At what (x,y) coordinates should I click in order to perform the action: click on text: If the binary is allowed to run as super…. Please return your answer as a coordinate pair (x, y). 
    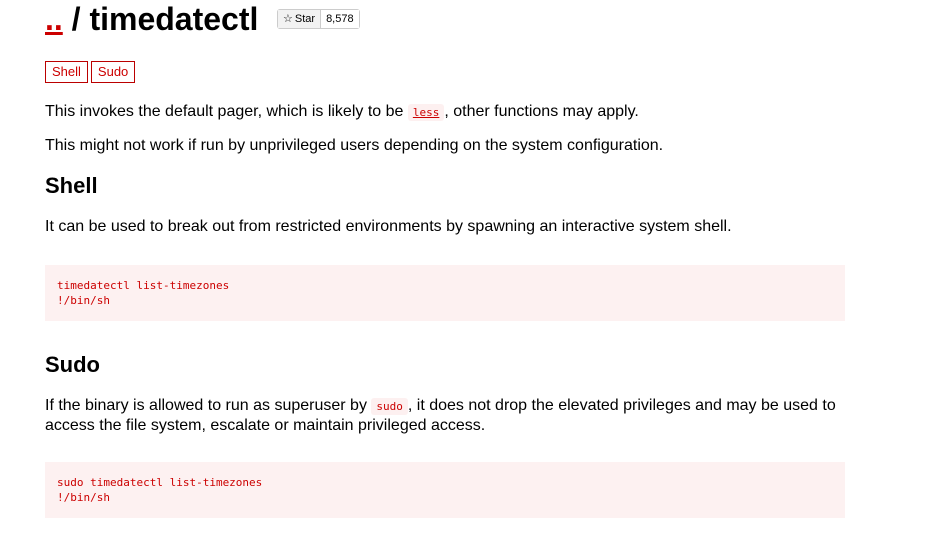
    Looking at the image, I should click on (208, 405).